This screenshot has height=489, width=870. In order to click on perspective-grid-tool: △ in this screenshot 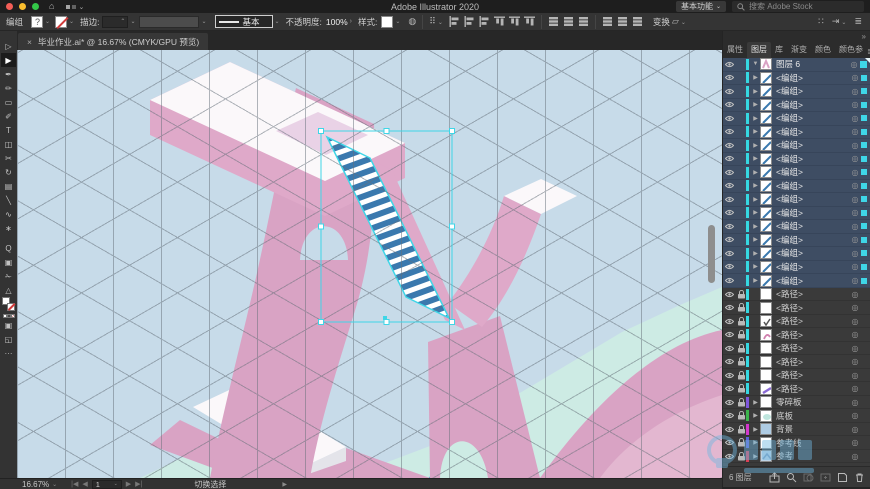, I will do `click(8, 290)`.